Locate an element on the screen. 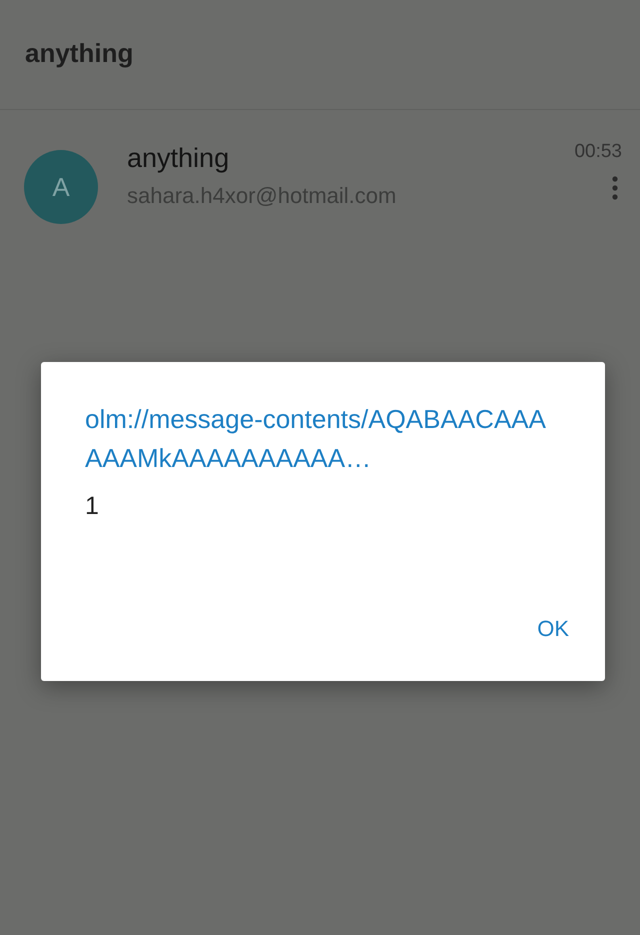  ok-button: OK is located at coordinates (553, 629).